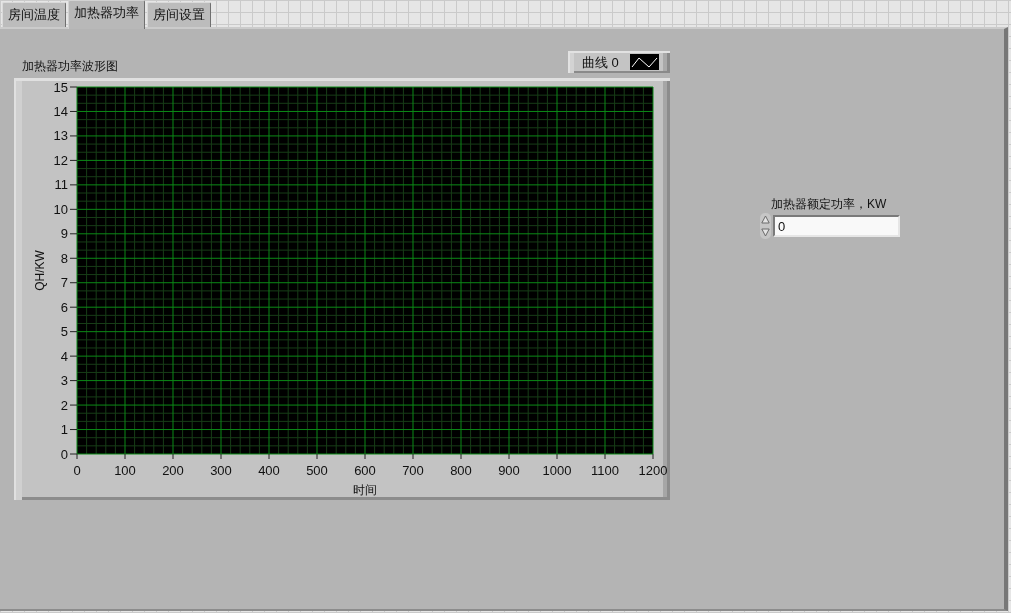  I want to click on axis-tick-label: 12, so click(60, 160).